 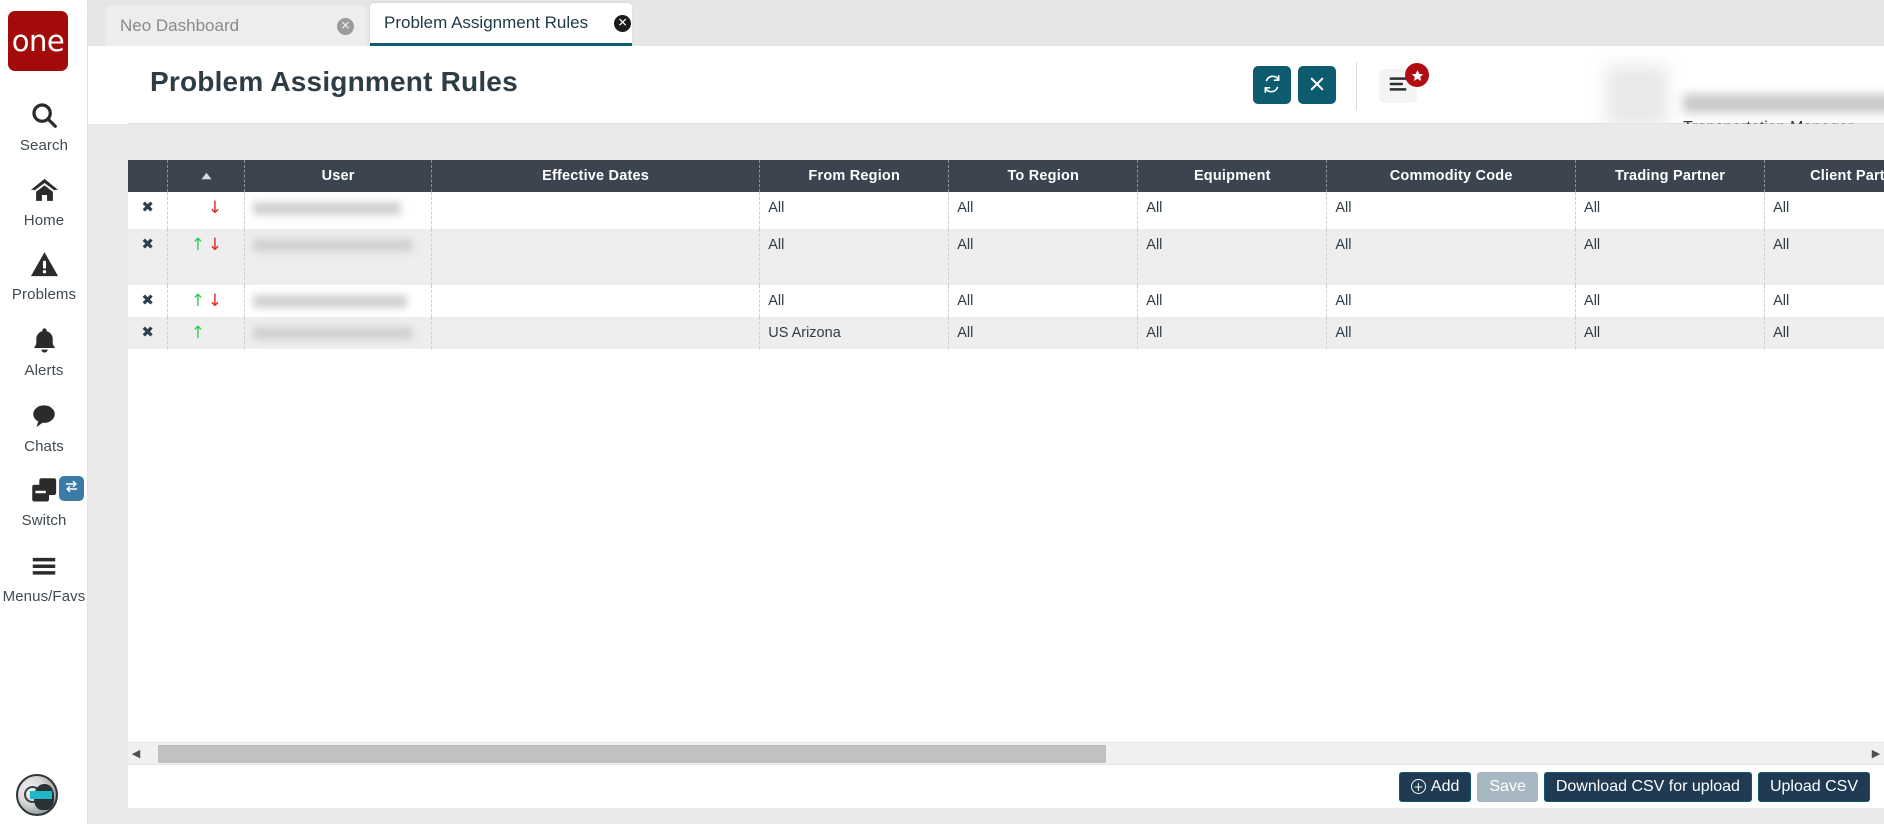 I want to click on sidebar-label-switch: Switch, so click(x=44, y=520).